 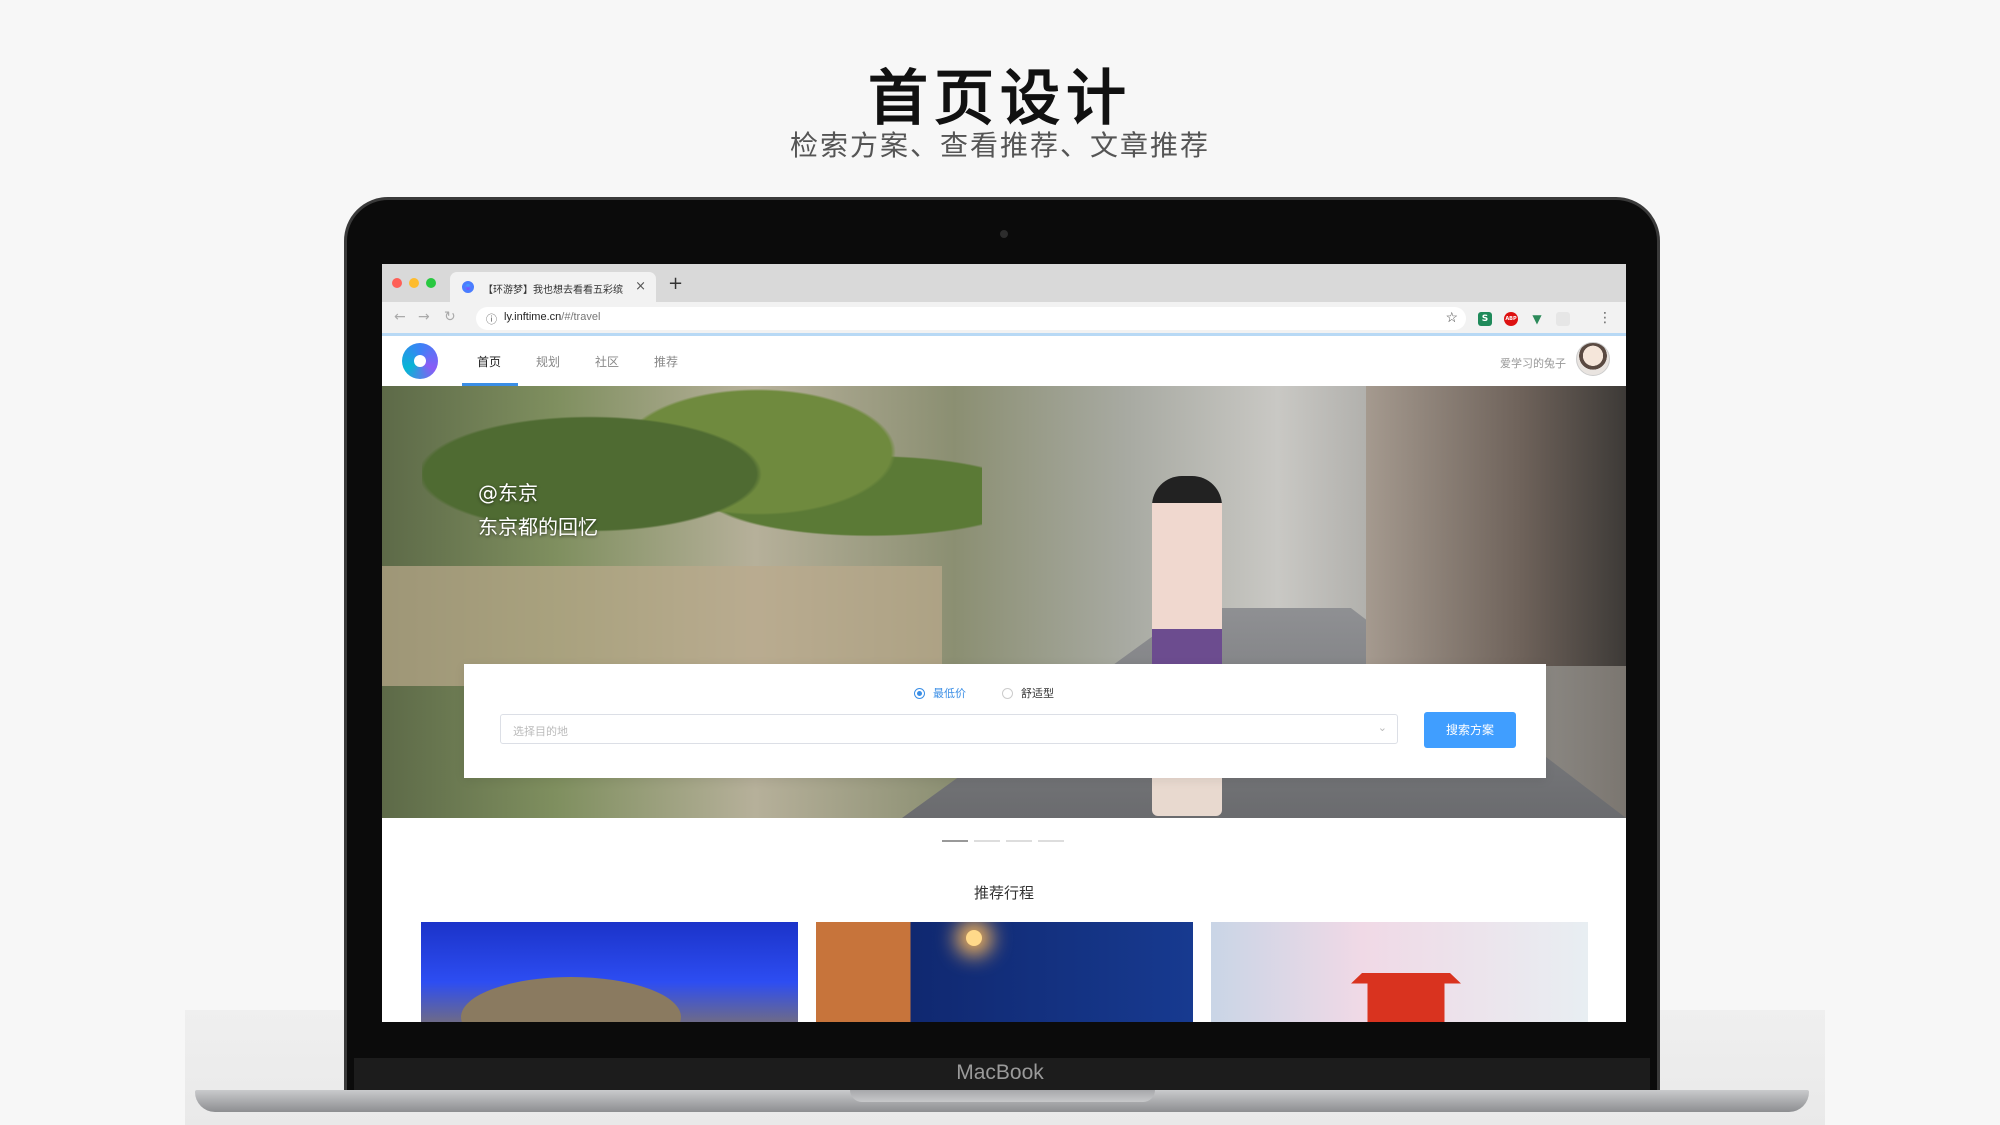 What do you see at coordinates (538, 510) in the screenshot?
I see `hero-title: @东京 东京都的回忆` at bounding box center [538, 510].